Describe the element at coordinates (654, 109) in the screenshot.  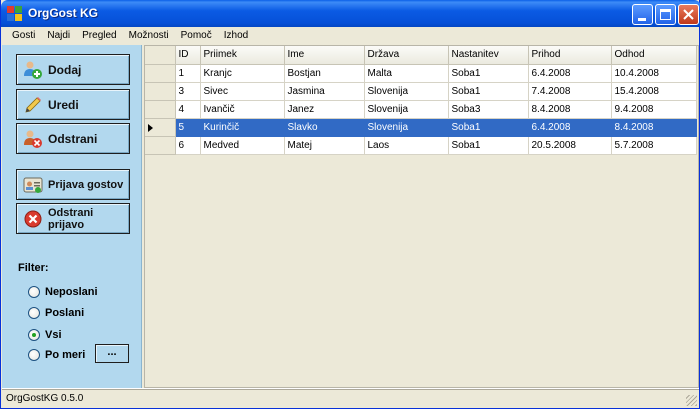
I see `cell-departure: 9.4.2008` at that location.